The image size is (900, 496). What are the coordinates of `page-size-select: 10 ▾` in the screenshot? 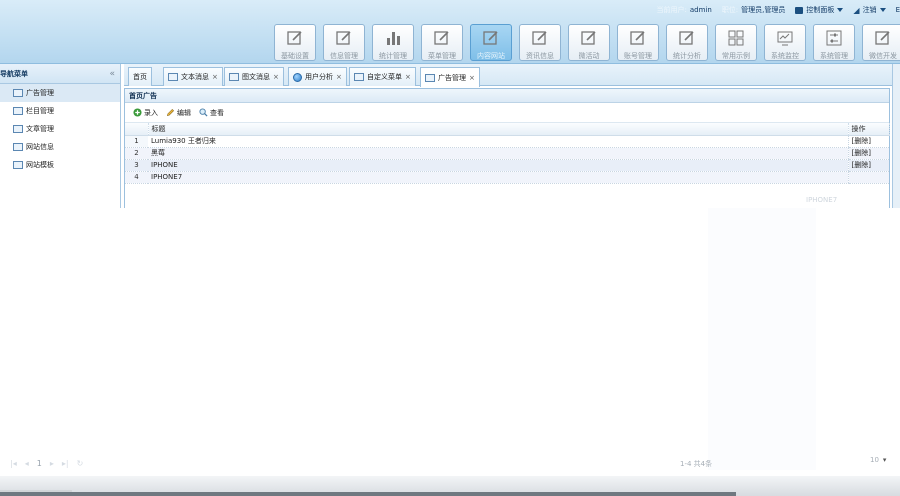 It's located at (878, 460).